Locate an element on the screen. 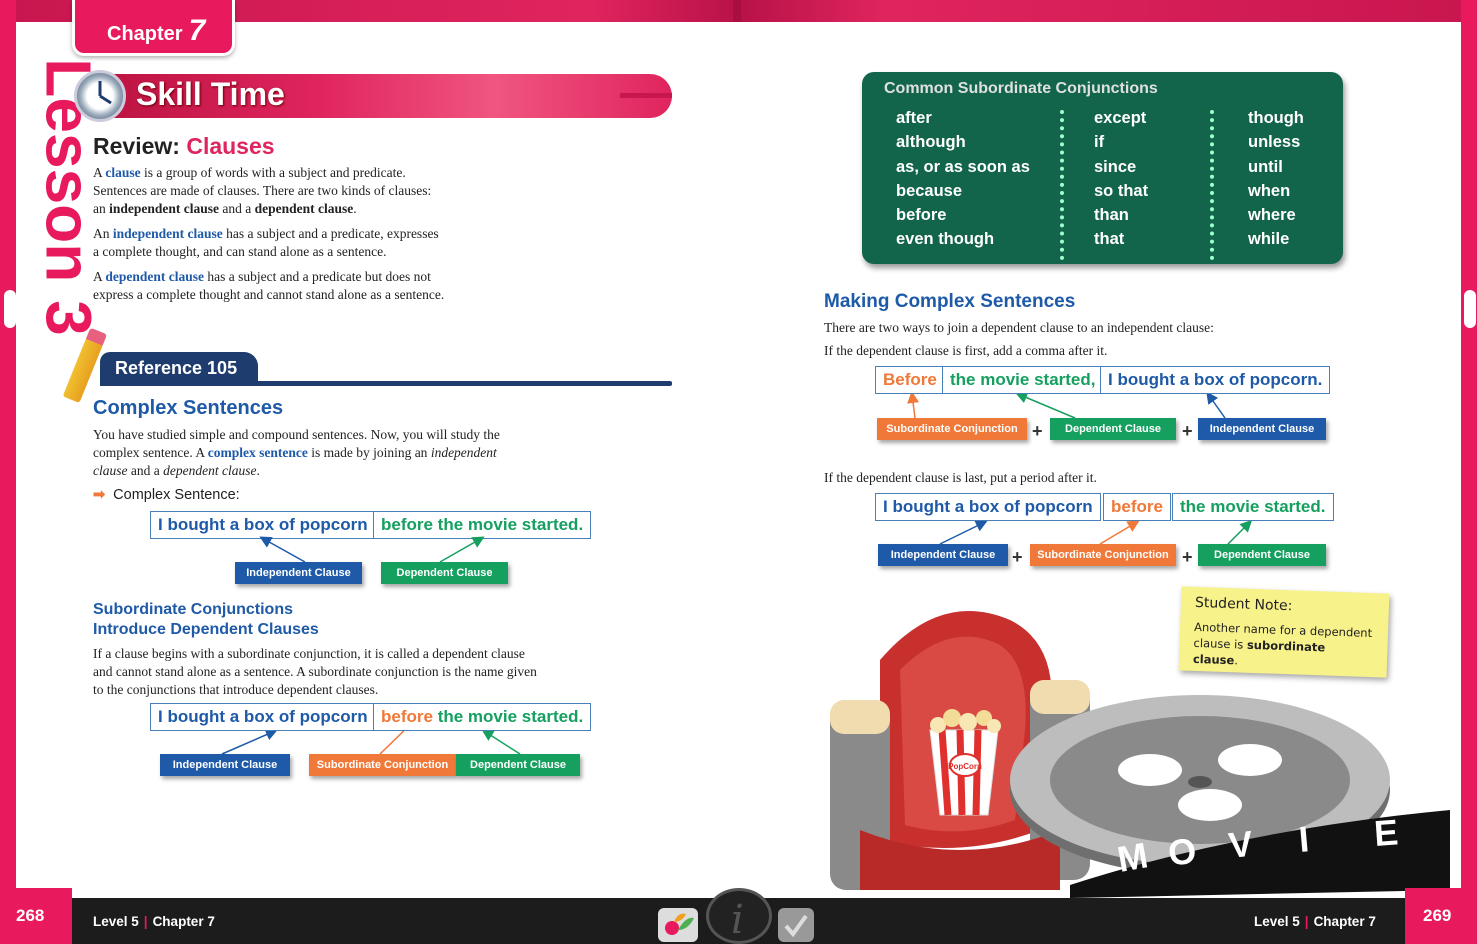 Image resolution: width=1477 pixels, height=944 pixels. svg-text: i is located at coordinates (737, 919).